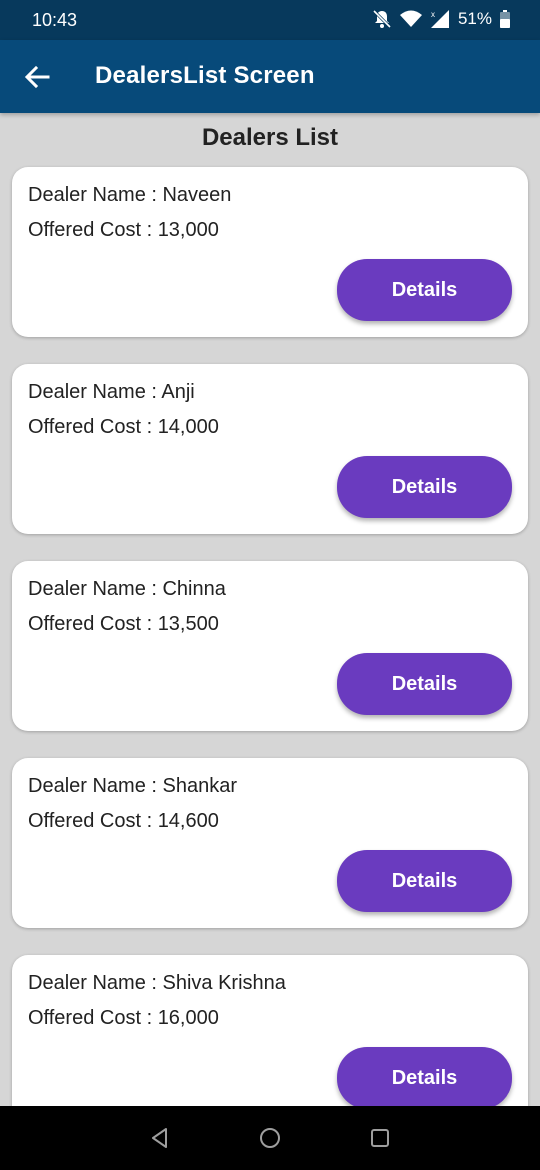 Image resolution: width=540 pixels, height=1170 pixels. I want to click on offered-cost: Offered Cost : 14,000, so click(123, 427).